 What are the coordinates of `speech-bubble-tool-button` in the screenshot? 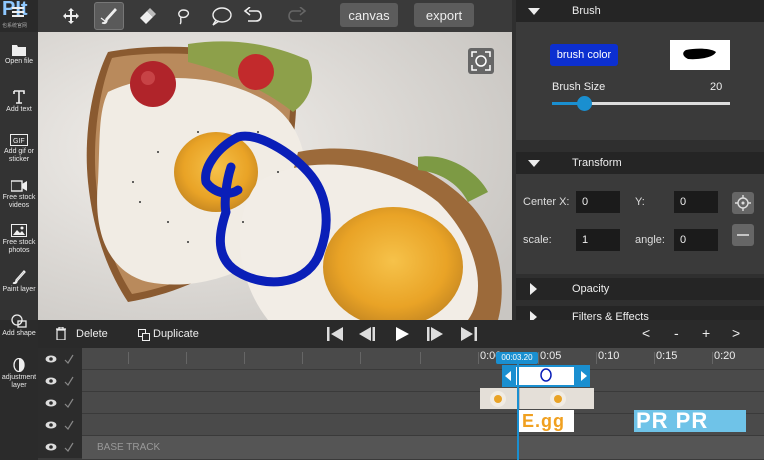 It's located at (221, 16).